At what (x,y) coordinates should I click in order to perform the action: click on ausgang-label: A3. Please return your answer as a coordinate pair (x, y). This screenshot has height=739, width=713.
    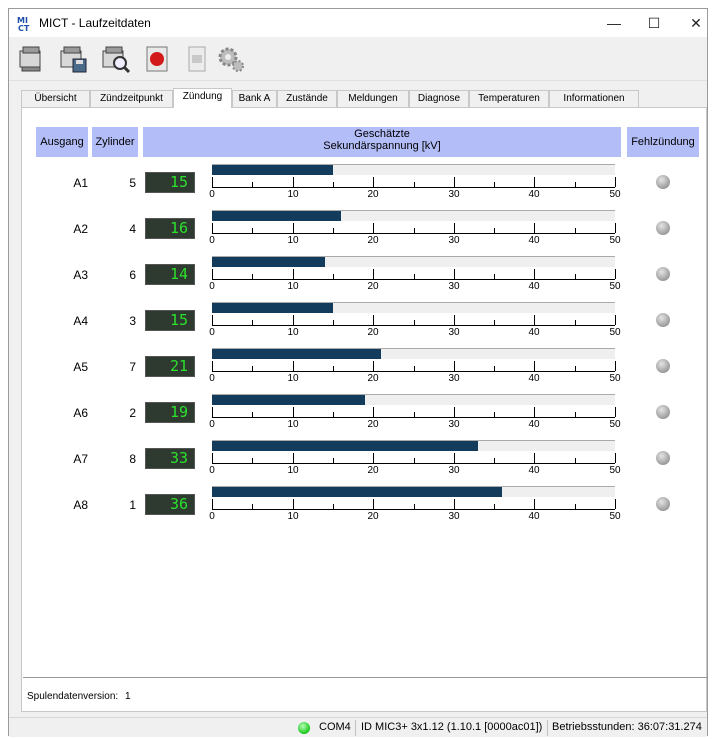
    Looking at the image, I should click on (80, 275).